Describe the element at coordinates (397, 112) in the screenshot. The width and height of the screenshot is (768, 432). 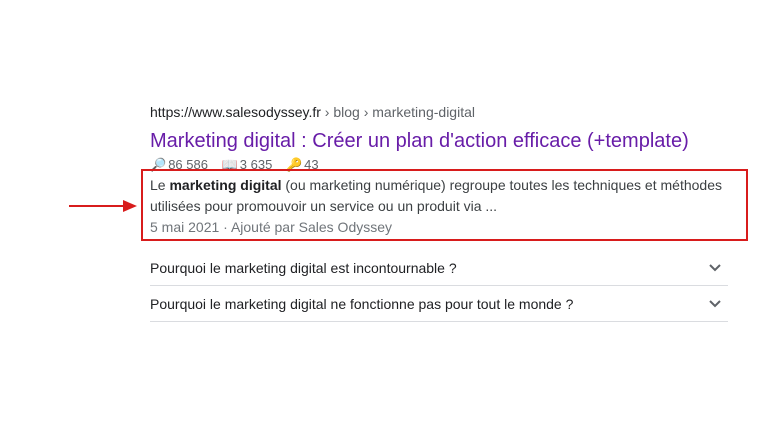
I see `result-path: › blog › marketing-digital` at that location.